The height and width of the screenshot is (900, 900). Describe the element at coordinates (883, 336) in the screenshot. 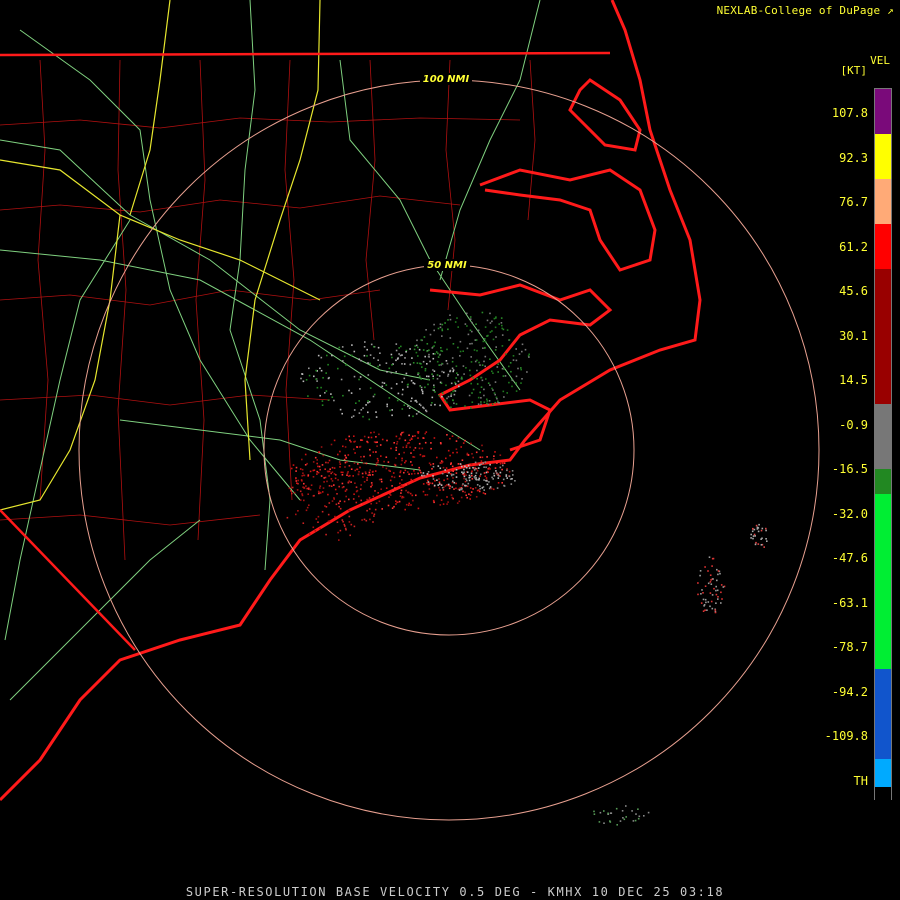

I see `legend-swatch` at that location.